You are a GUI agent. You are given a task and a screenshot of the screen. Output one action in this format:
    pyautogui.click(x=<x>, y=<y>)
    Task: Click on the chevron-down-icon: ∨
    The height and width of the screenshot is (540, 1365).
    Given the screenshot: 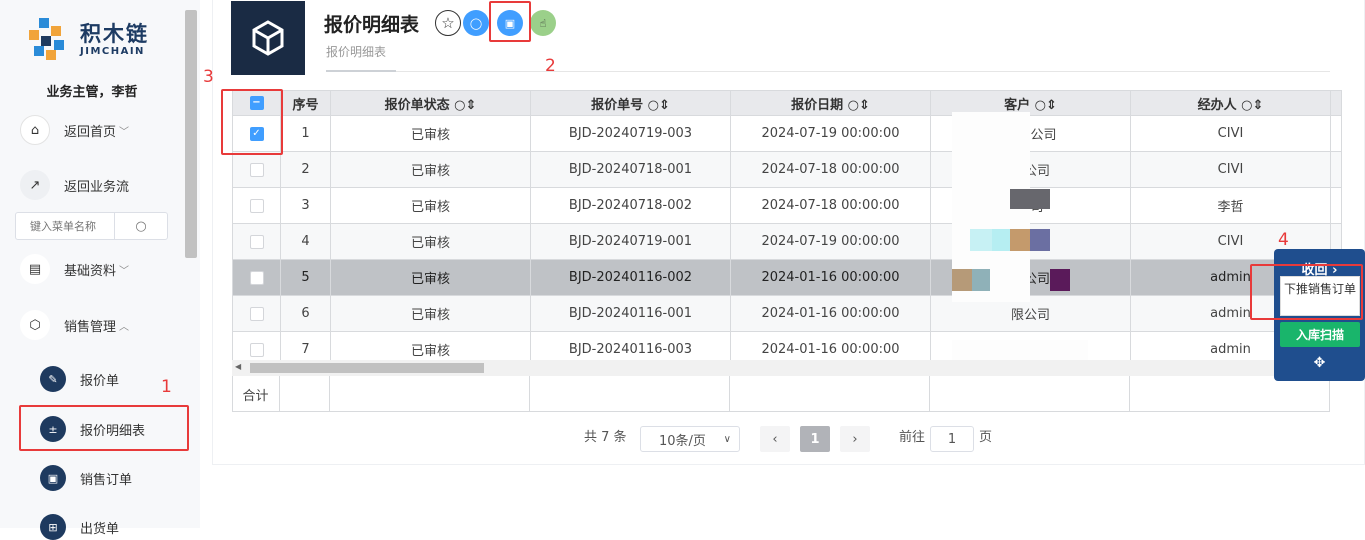 What is the action you would take?
    pyautogui.click(x=727, y=439)
    